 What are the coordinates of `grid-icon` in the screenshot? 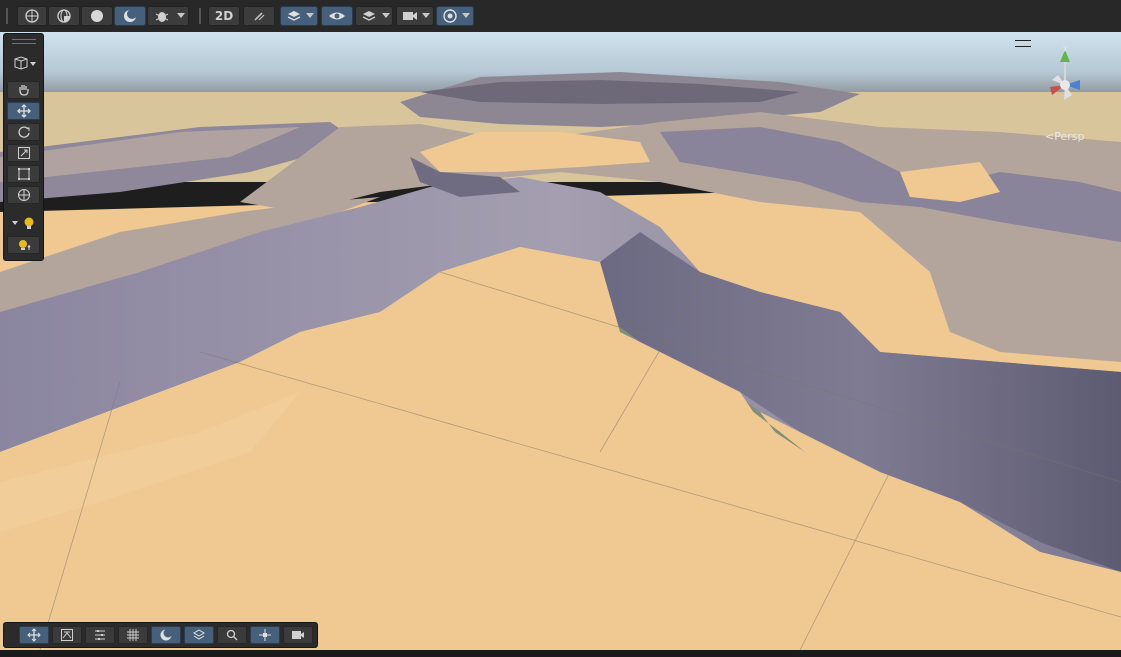 It's located at (133, 635).